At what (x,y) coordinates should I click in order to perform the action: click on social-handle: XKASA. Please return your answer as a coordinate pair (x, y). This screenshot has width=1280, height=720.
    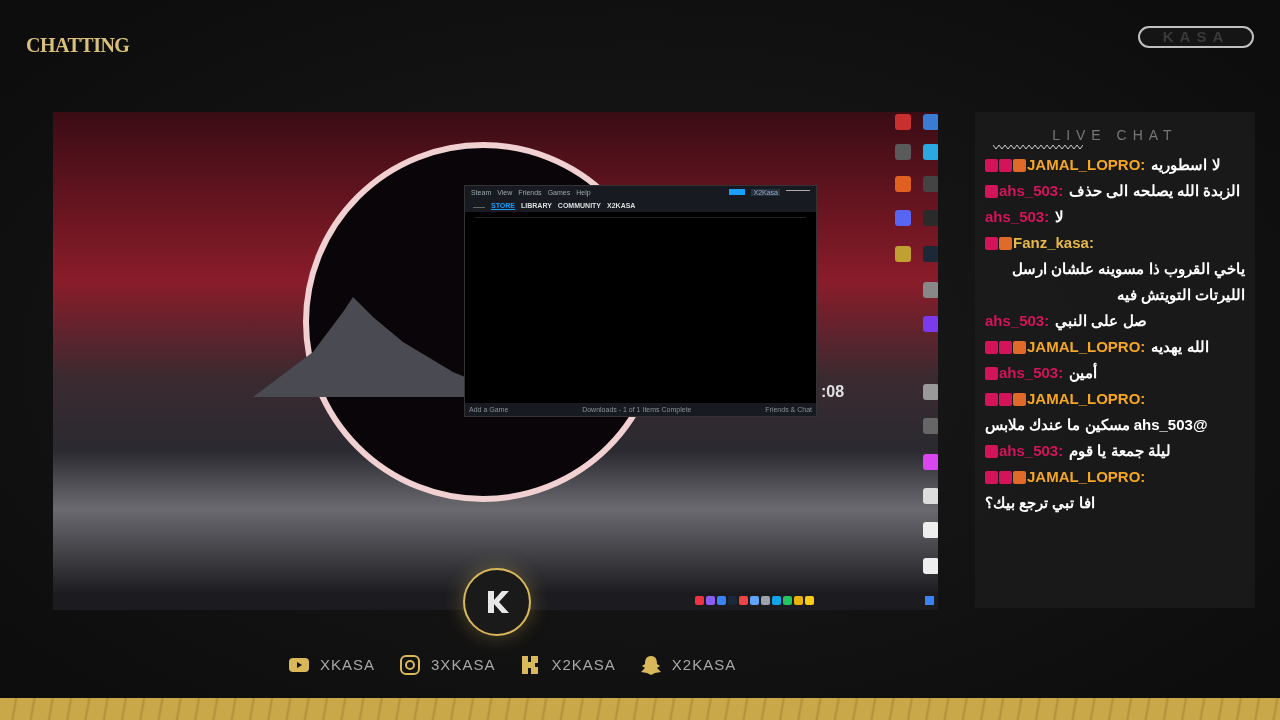
    Looking at the image, I should click on (348, 665).